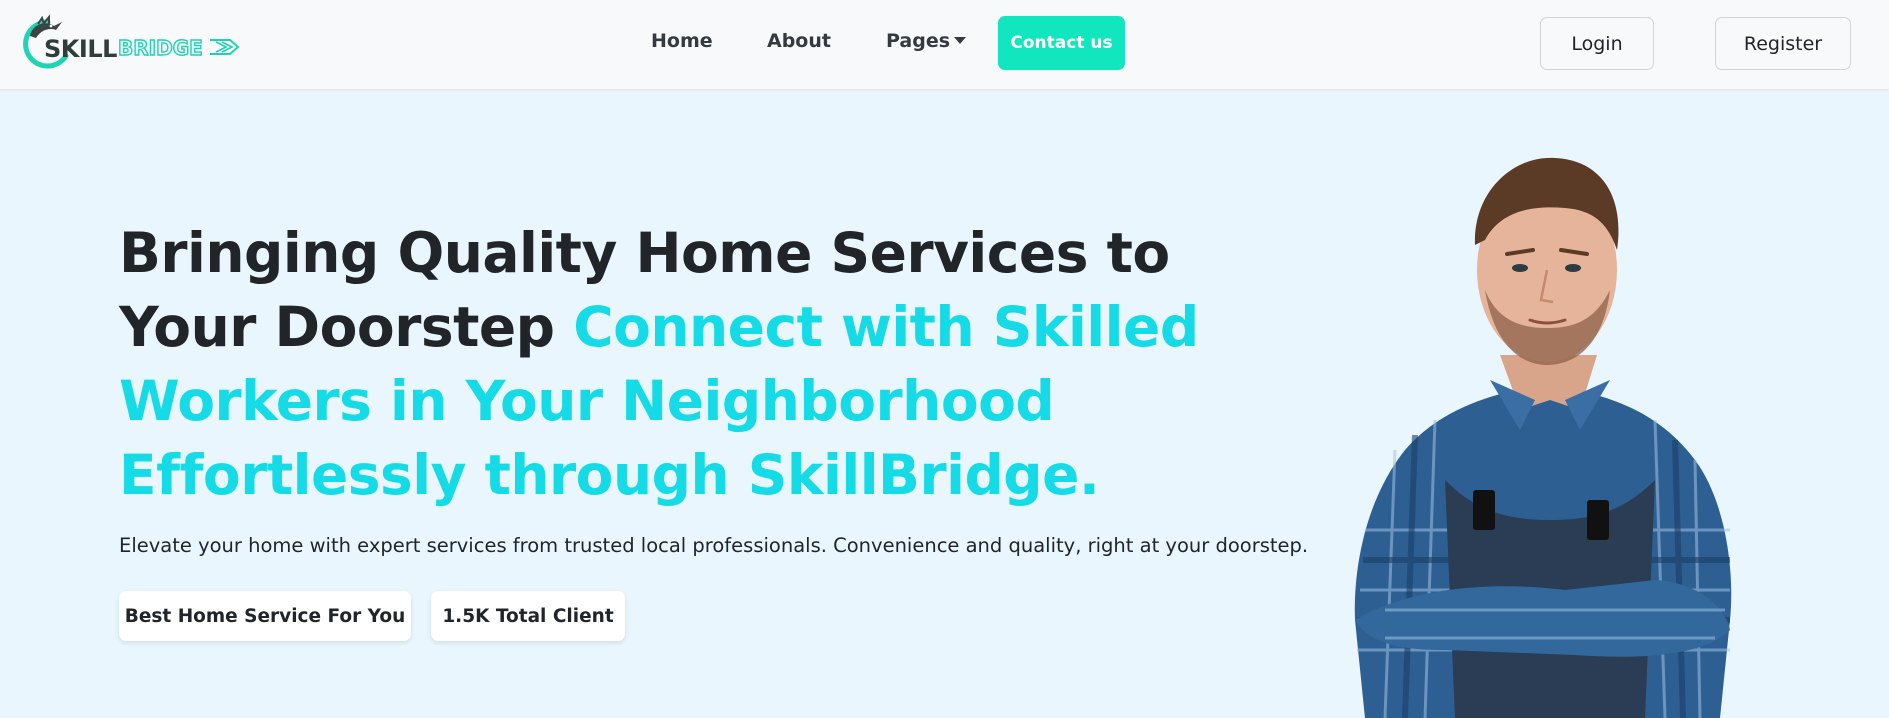 This screenshot has width=1889, height=718. I want to click on caret-down-icon, so click(960, 40).